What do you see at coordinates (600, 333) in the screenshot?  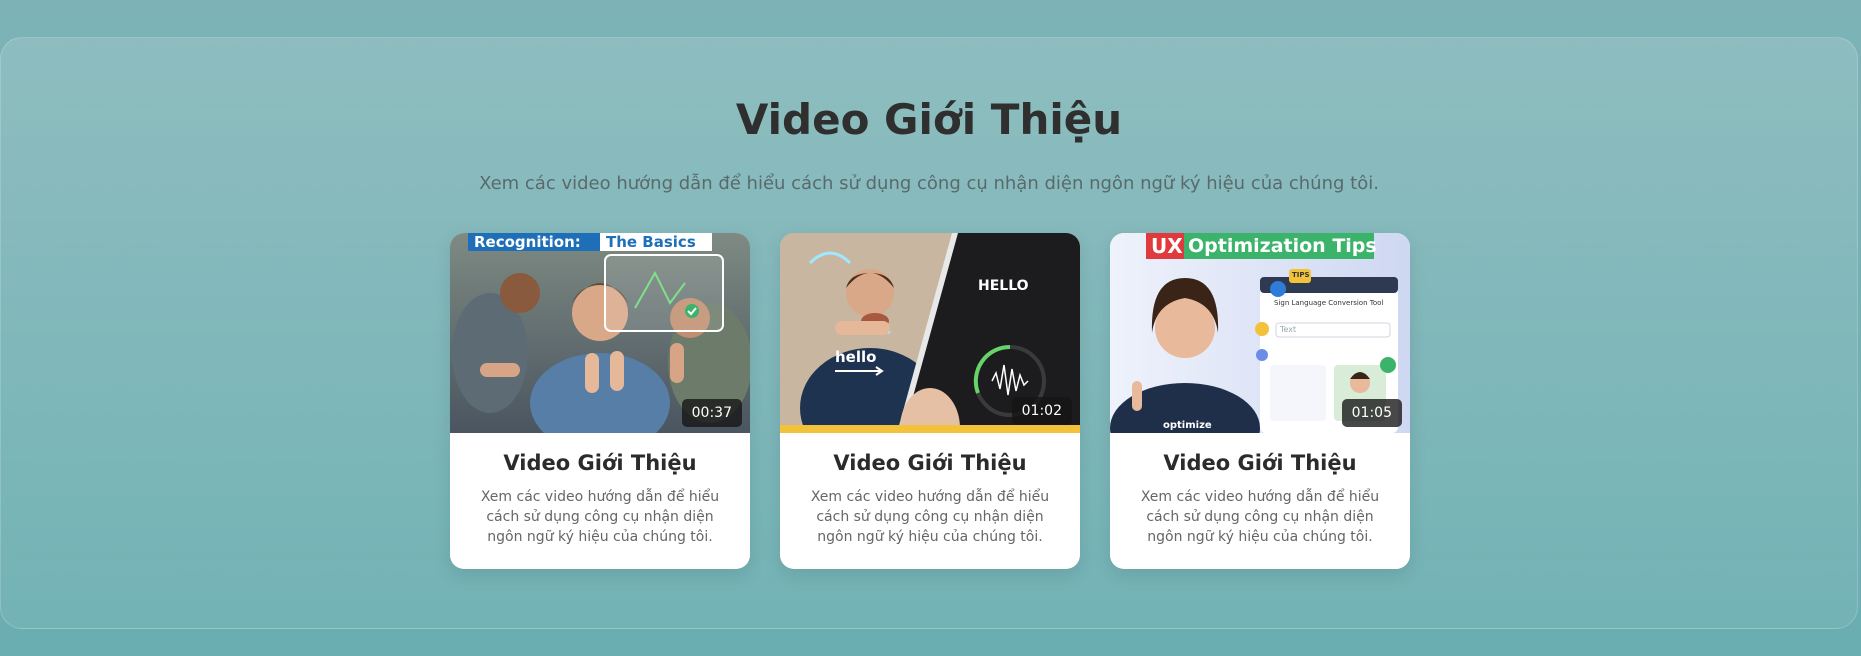 I see `video-thumbnail: Recognition: The Basics 00:37` at bounding box center [600, 333].